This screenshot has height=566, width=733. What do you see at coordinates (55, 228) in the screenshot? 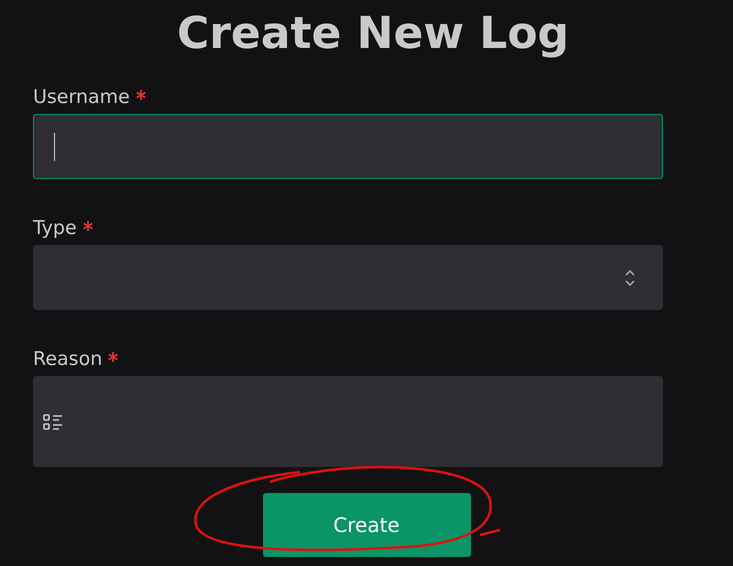
I see `field-label: Type` at bounding box center [55, 228].